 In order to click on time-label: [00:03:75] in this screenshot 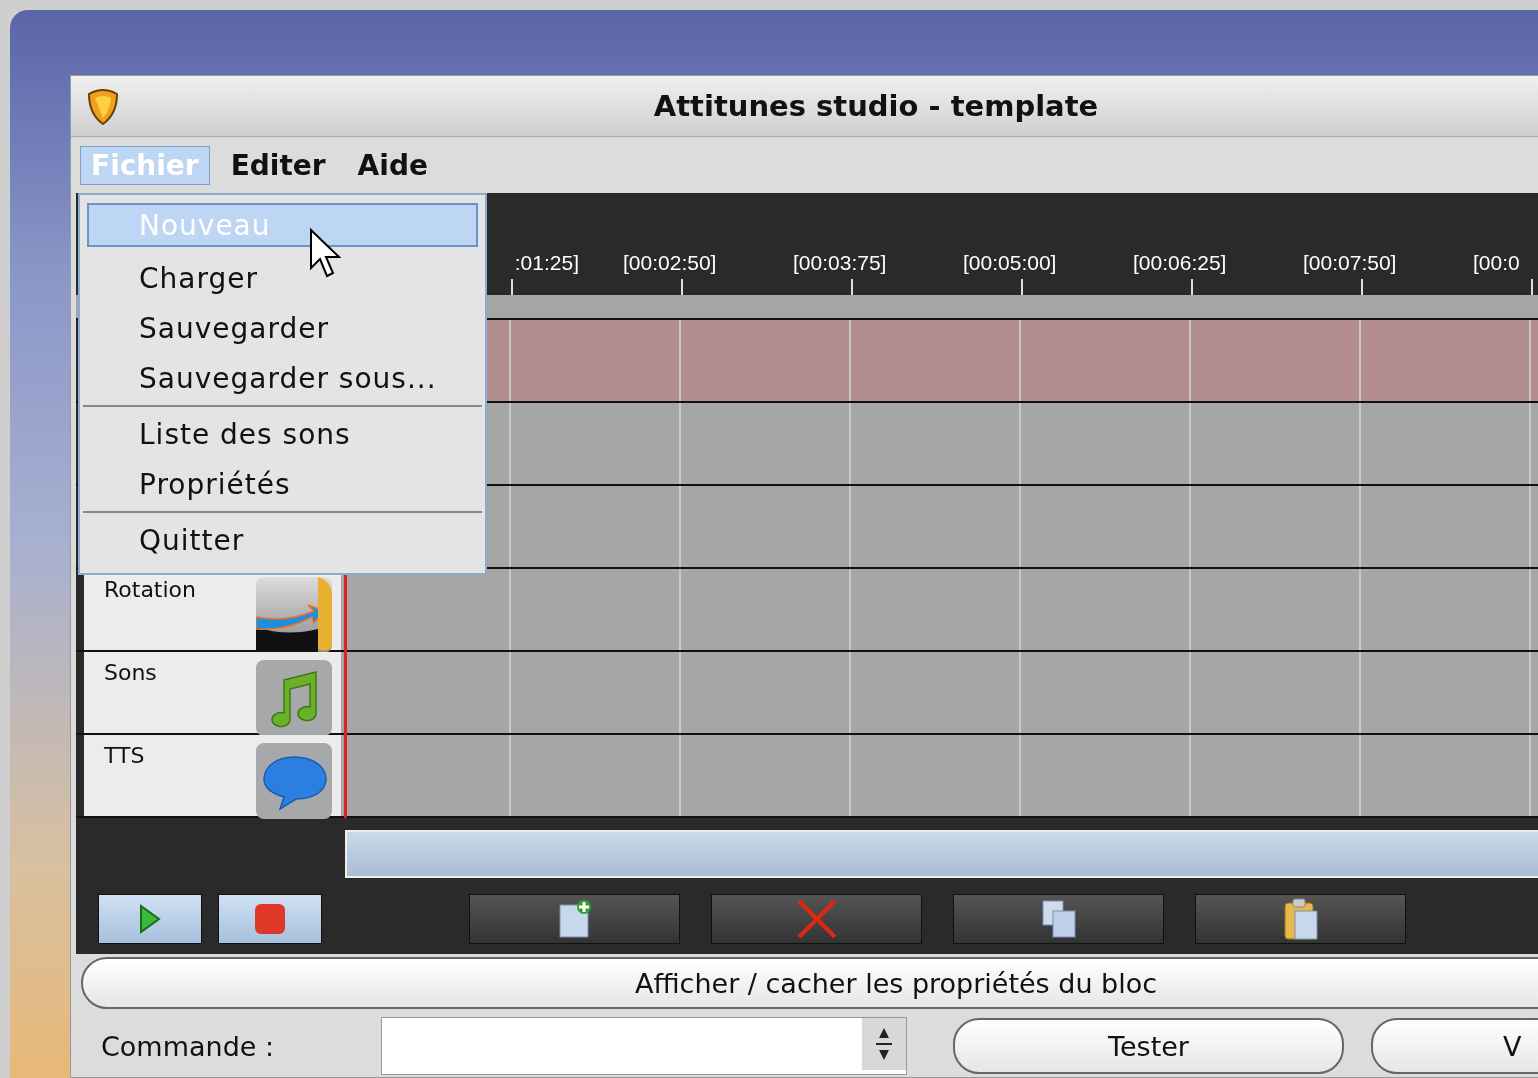, I will do `click(840, 263)`.